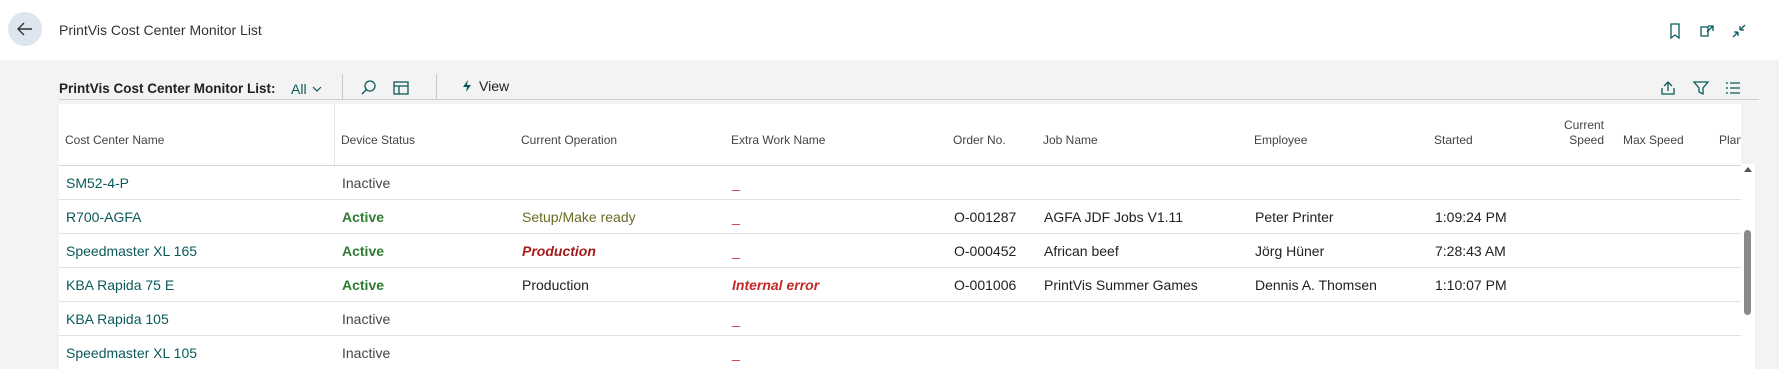 This screenshot has height=369, width=1779. Describe the element at coordinates (1668, 88) in the screenshot. I see `share-icon` at that location.